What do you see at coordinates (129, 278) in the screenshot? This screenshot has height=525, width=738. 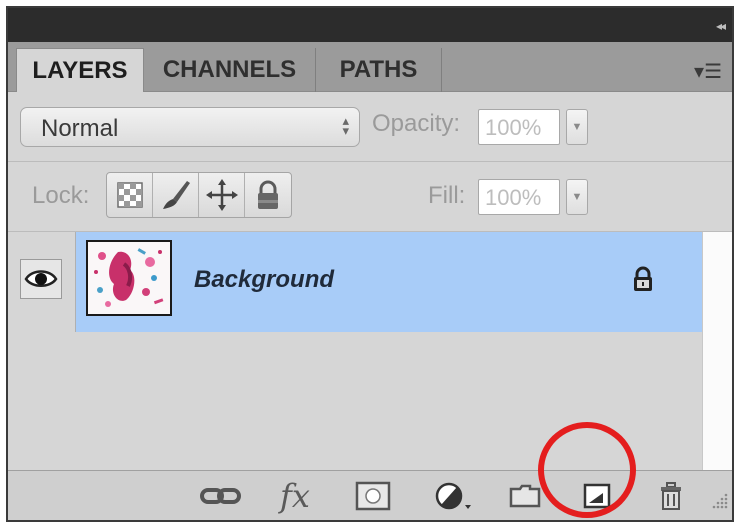 I see `layer-thumbnail` at bounding box center [129, 278].